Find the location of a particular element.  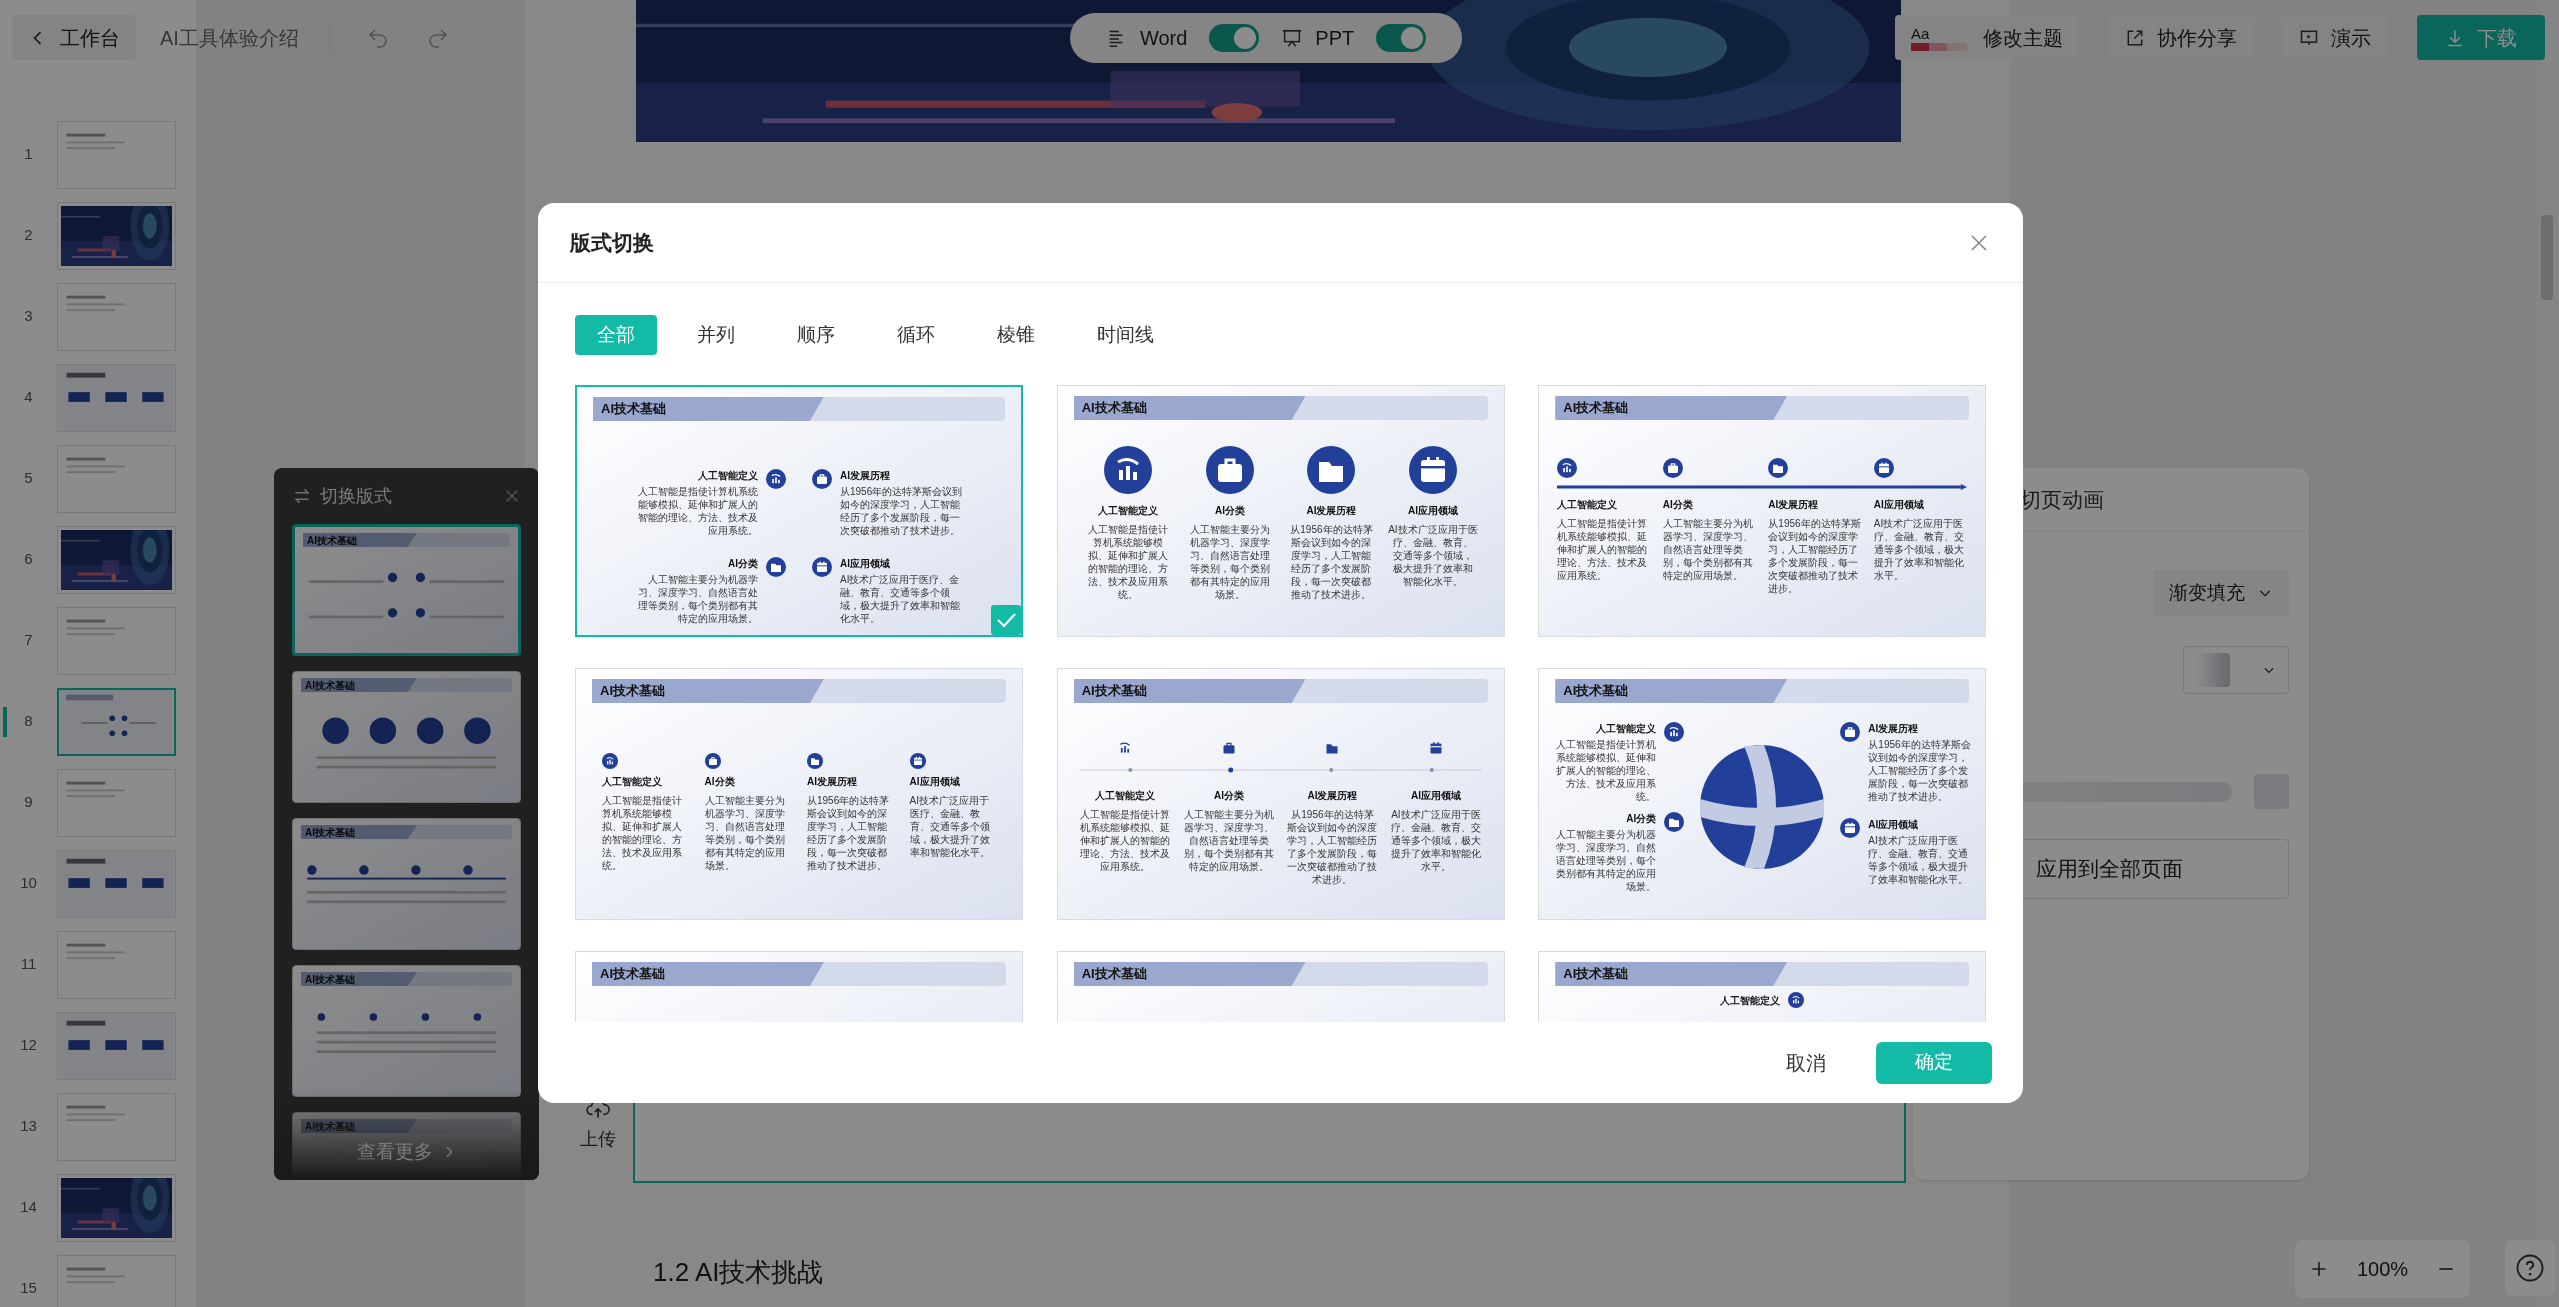

slide-number: 14 is located at coordinates (28, 1207).